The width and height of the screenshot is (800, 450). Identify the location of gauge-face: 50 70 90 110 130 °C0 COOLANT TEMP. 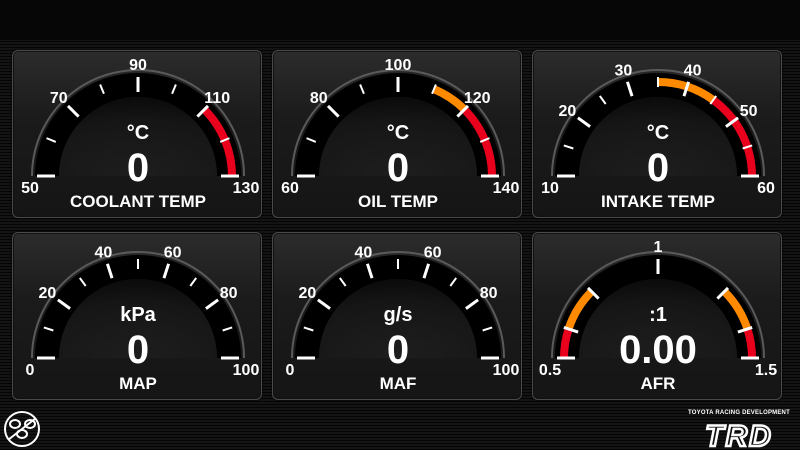
(140, 134).